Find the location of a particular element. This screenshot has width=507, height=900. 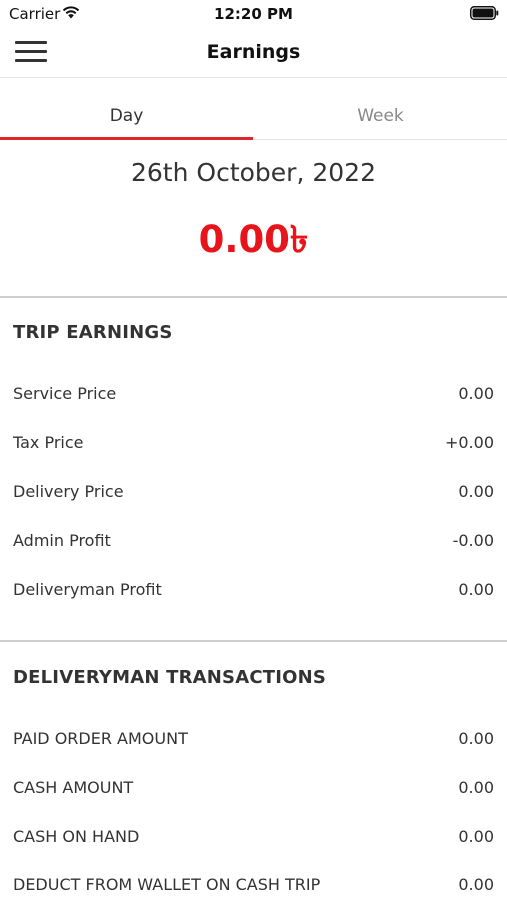

trip-earnings-title: TRIP EARNINGS is located at coordinates (93, 332).